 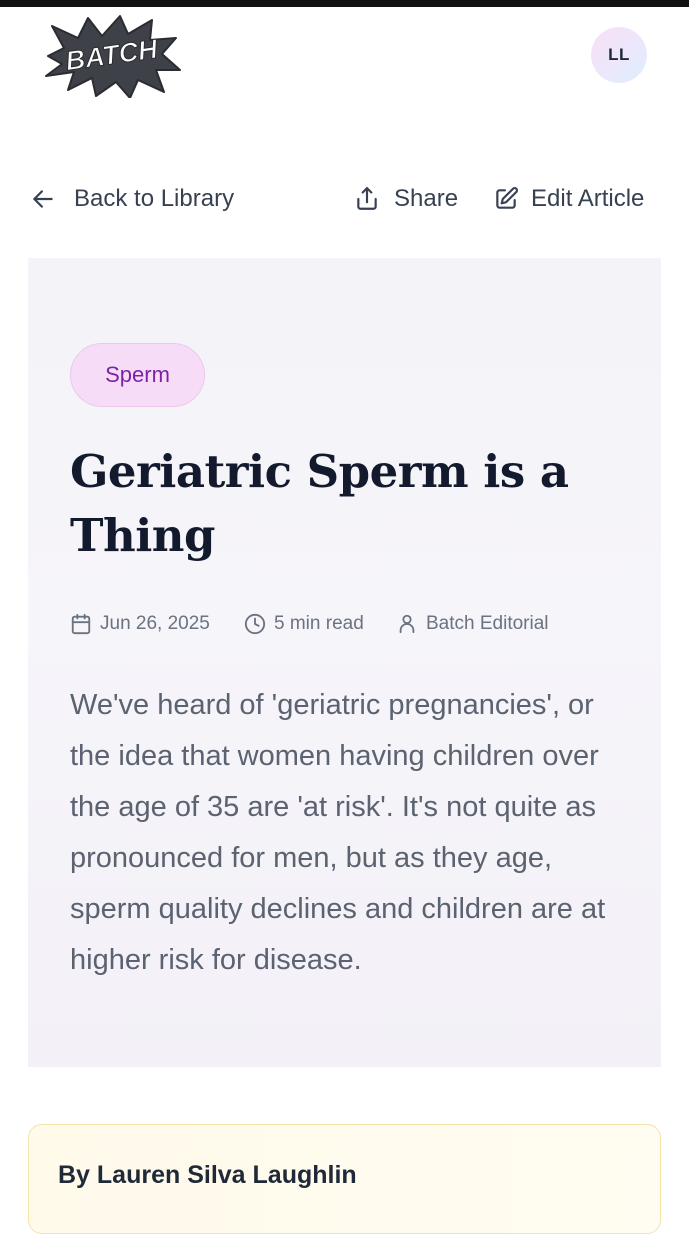 I want to click on article-date: Jun 26, 2025, so click(x=140, y=624).